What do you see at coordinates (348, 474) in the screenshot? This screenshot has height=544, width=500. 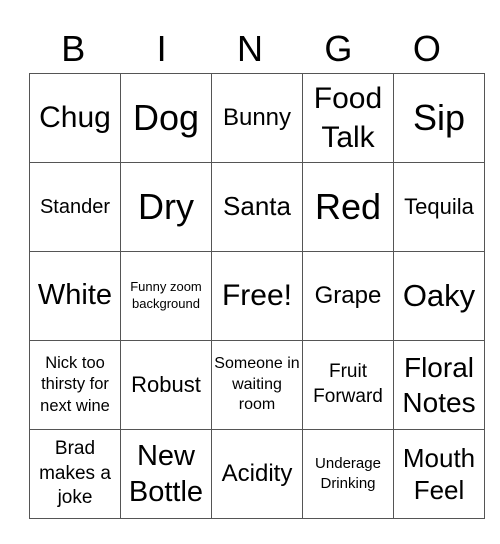 I see `bingo-cell: Underage Drinking` at bounding box center [348, 474].